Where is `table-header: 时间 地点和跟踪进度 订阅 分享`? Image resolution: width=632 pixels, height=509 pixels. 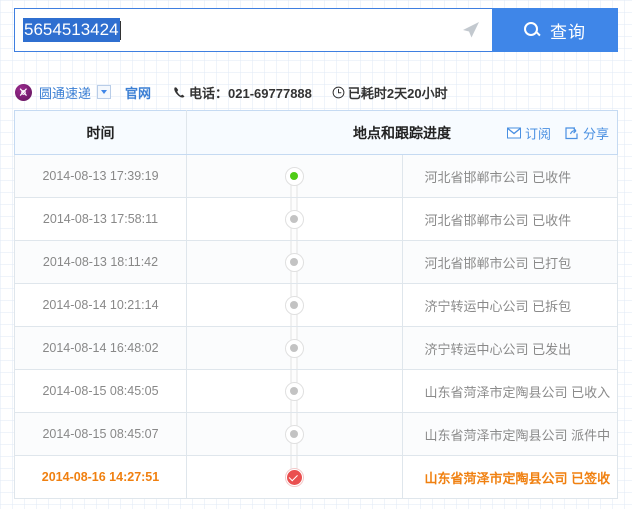
table-header: 时间 地点和跟踪进度 订阅 分享 is located at coordinates (316, 132).